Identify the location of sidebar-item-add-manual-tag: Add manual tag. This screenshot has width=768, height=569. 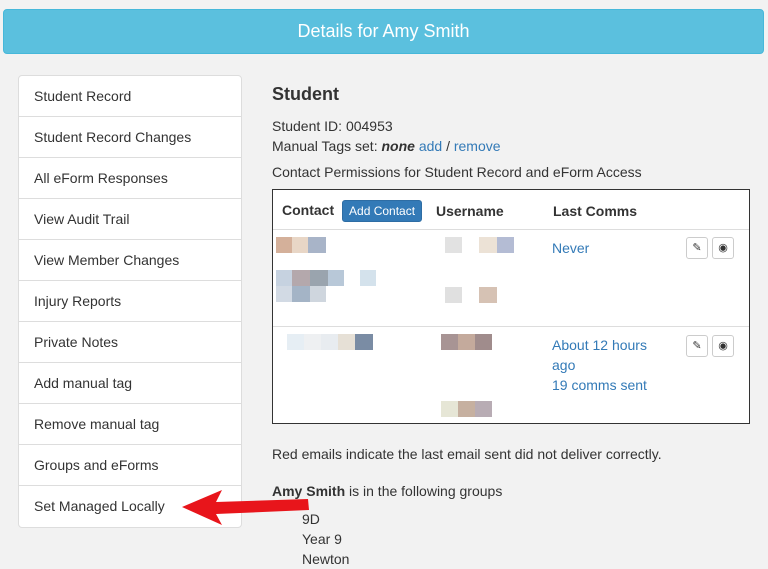
(130, 383).